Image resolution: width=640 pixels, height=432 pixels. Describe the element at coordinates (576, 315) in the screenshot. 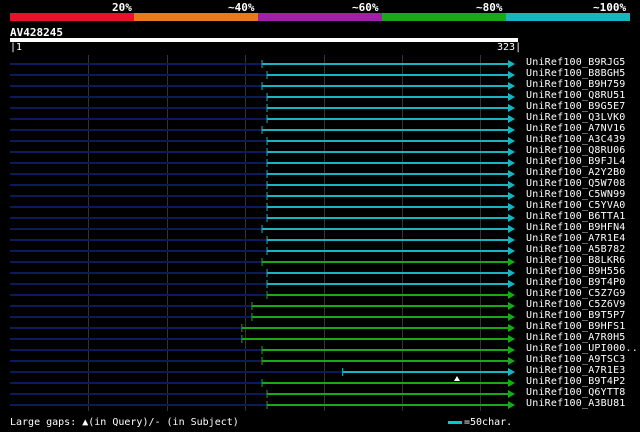

I see `hit-label: UniRef100_B9T5P7` at that location.